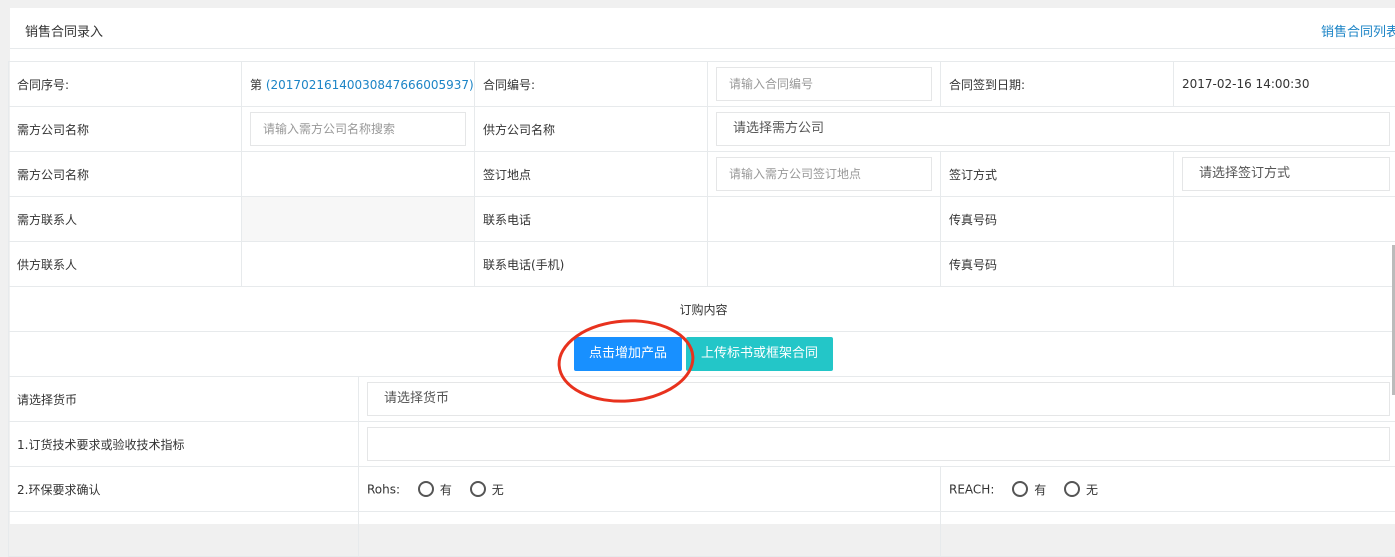  Describe the element at coordinates (591, 219) in the screenshot. I see `phone-label: 联系电话` at that location.